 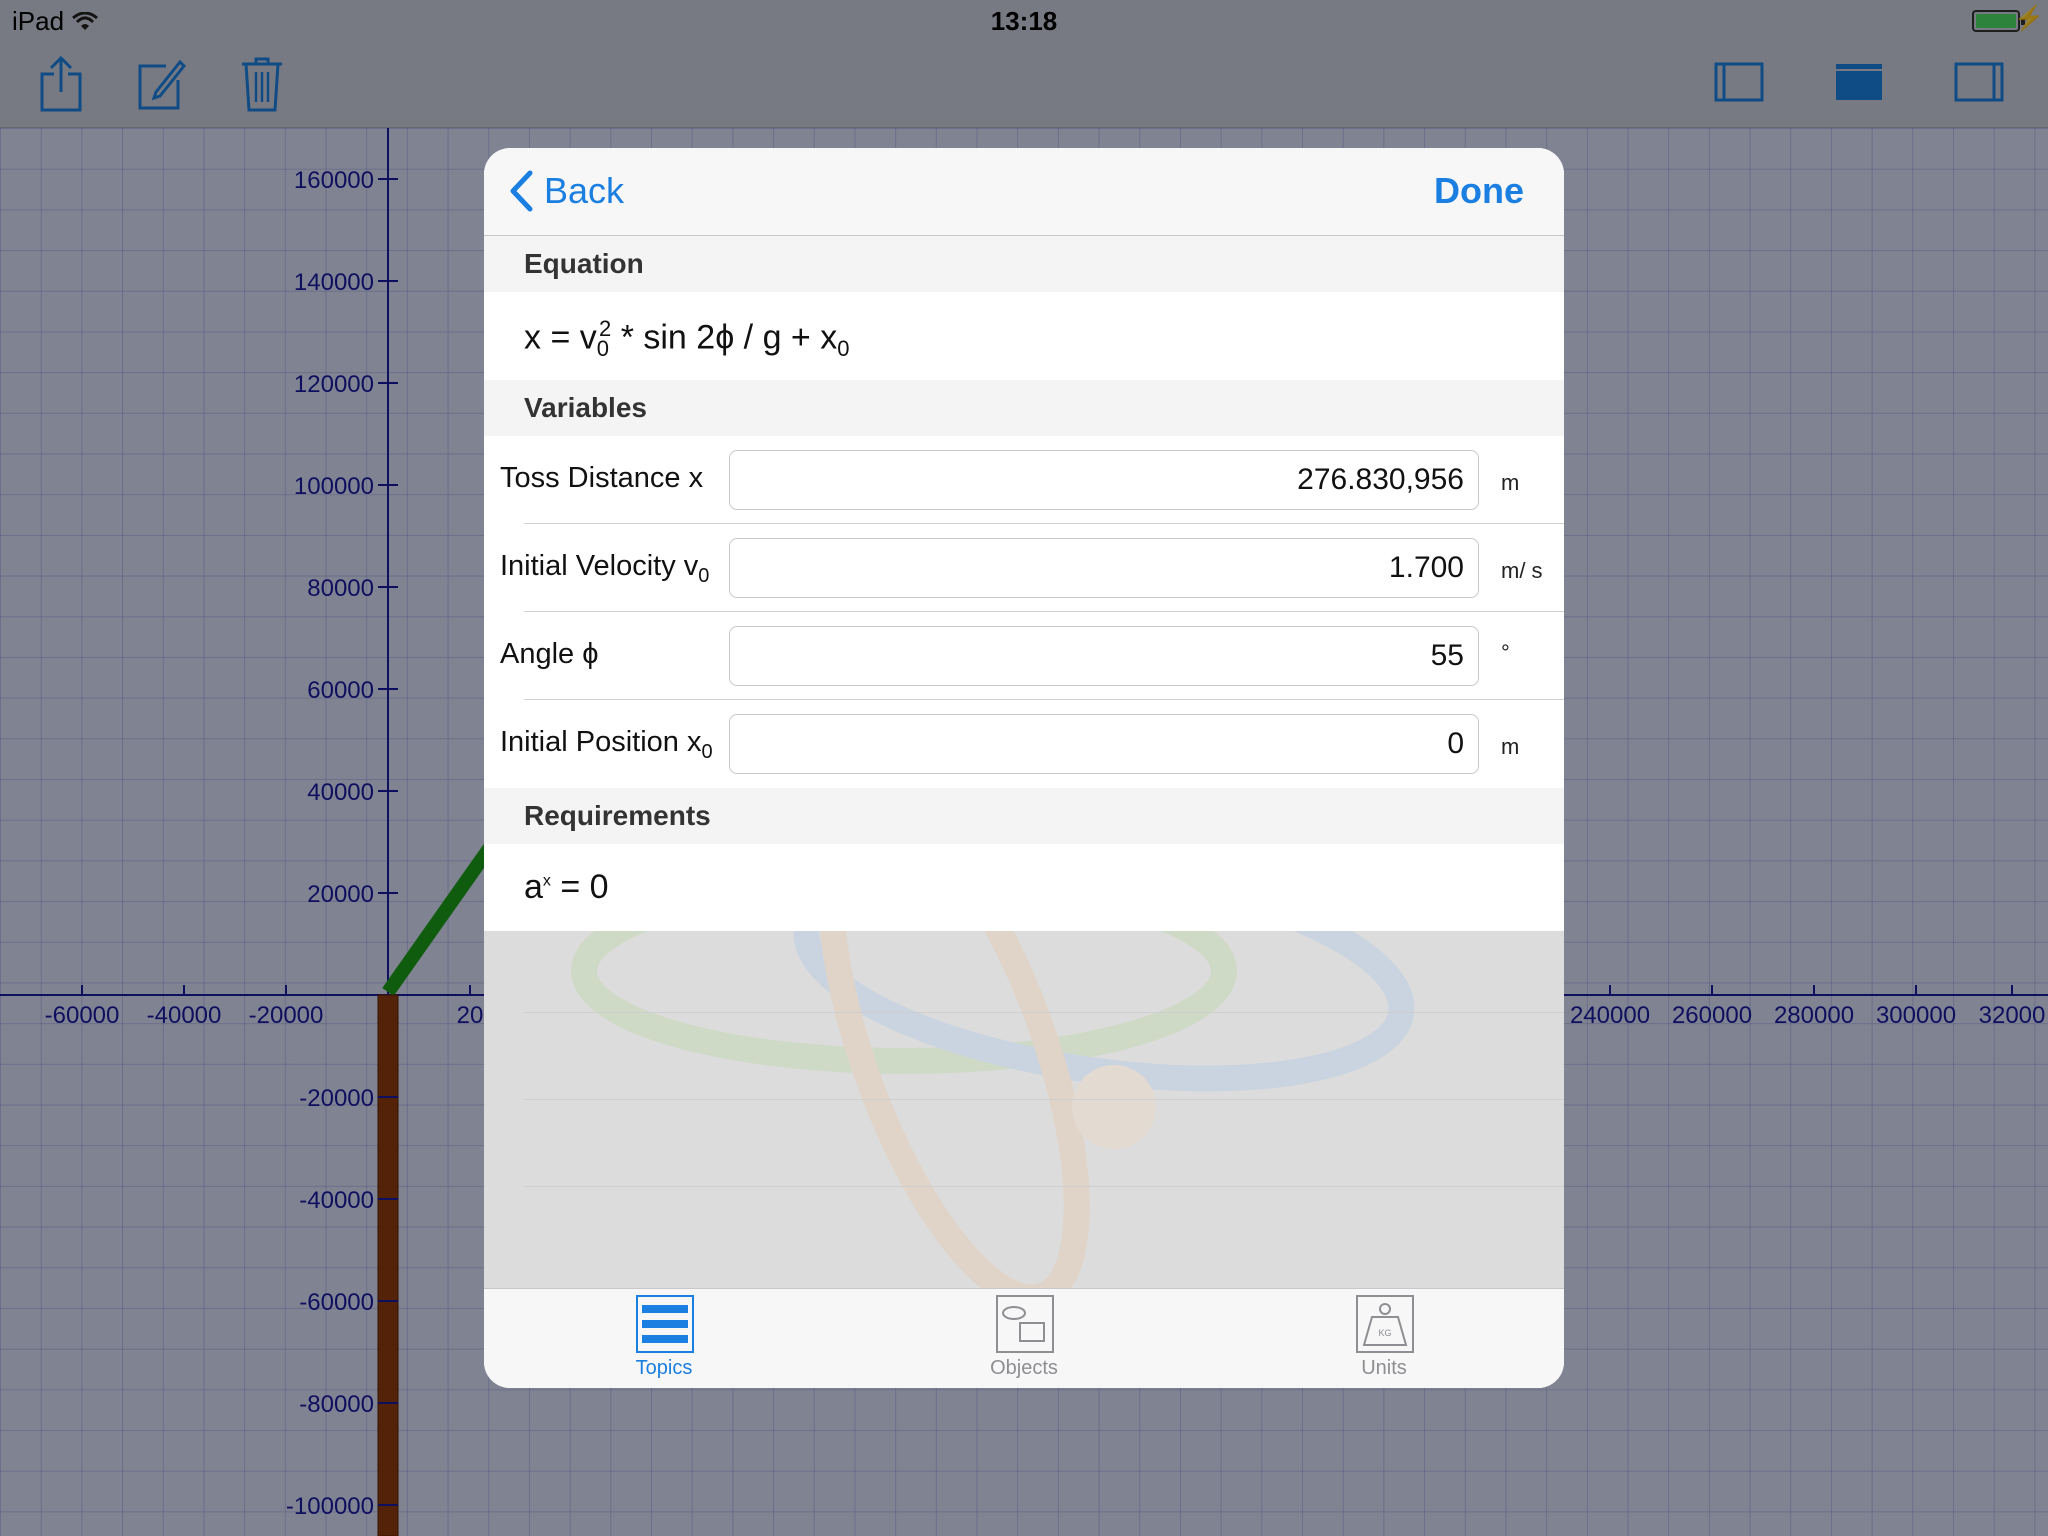 What do you see at coordinates (664, 1368) in the screenshot?
I see `tab-label: Topics` at bounding box center [664, 1368].